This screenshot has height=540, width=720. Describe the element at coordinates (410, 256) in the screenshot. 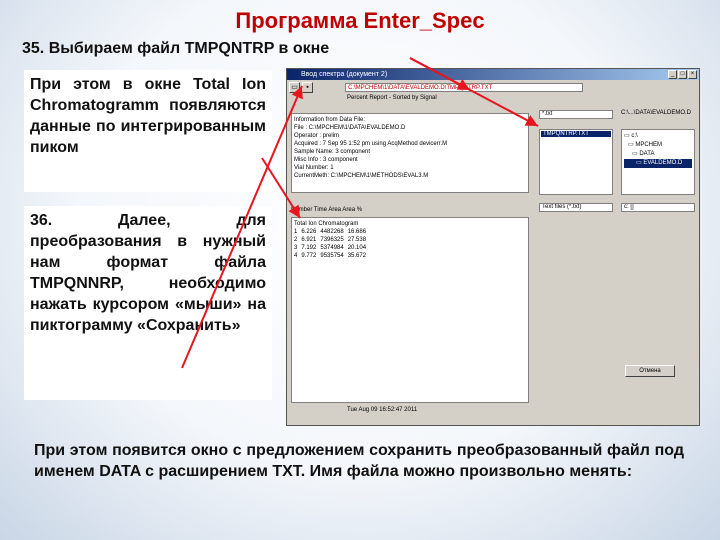

I see `table-row: 4 9.772 9535754 35.672` at that location.